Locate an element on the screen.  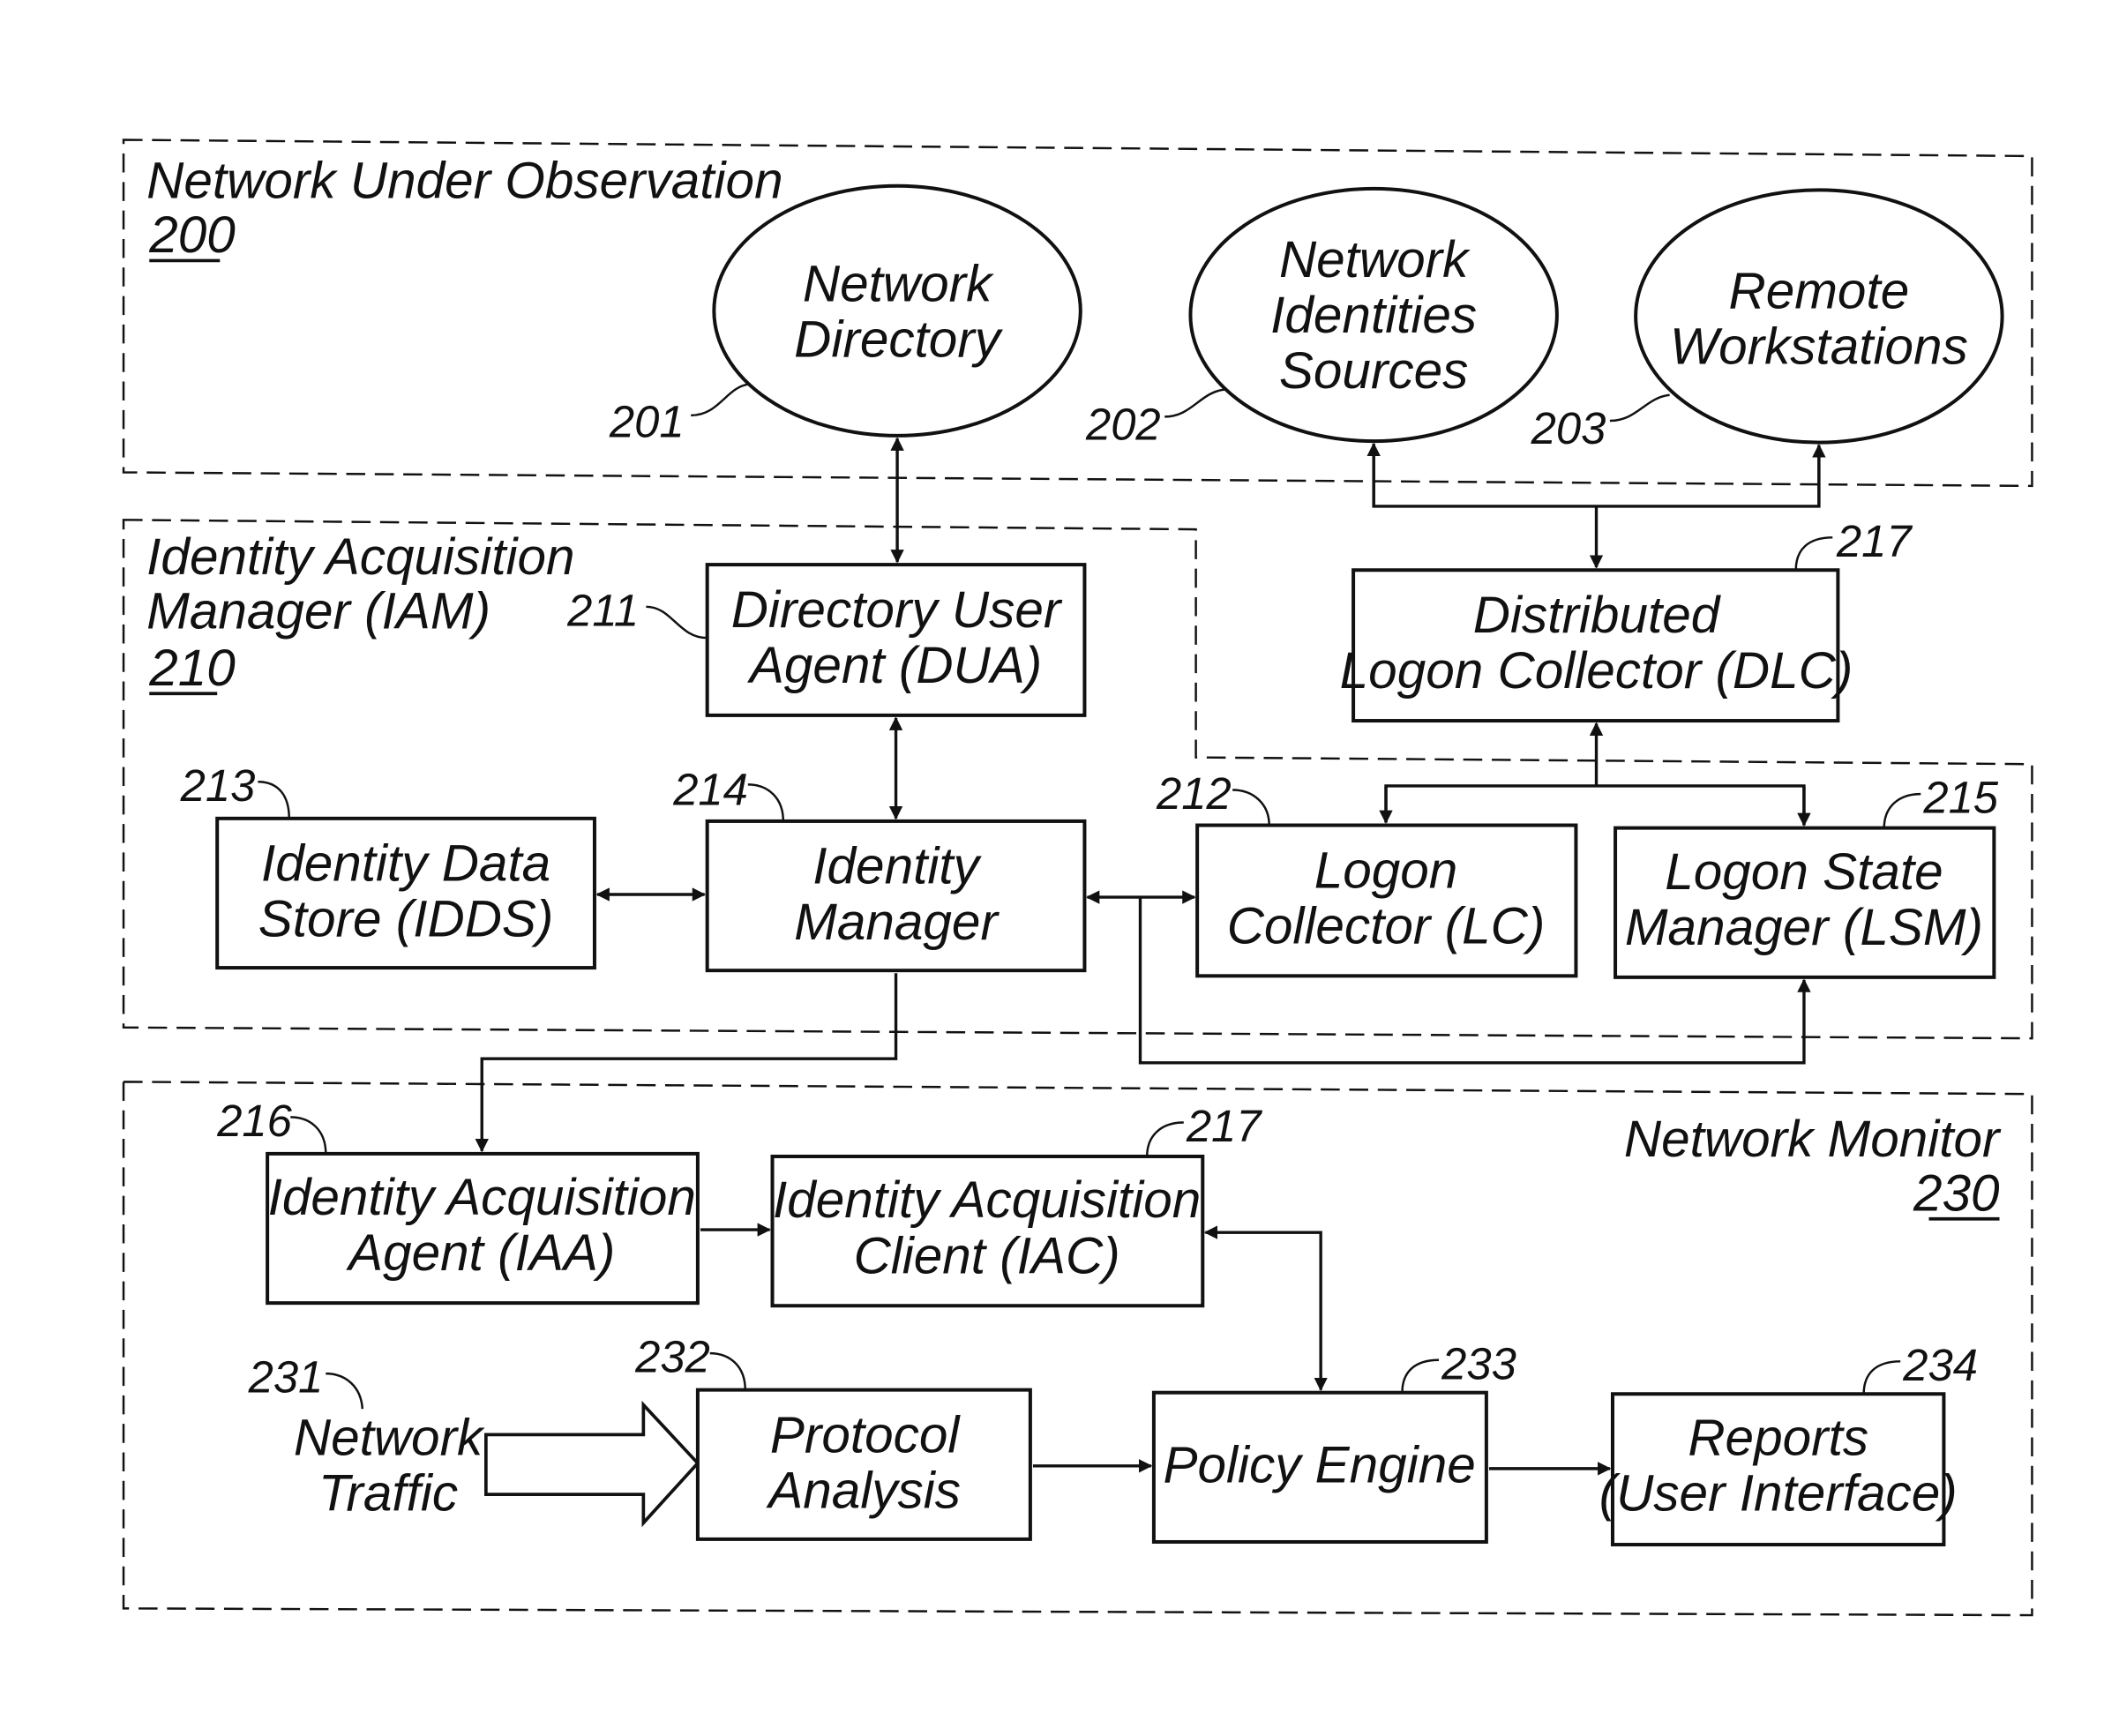
node-logon-state-manager: Logon State Manager (LSM) 215 is located at coordinates (1806, 876).